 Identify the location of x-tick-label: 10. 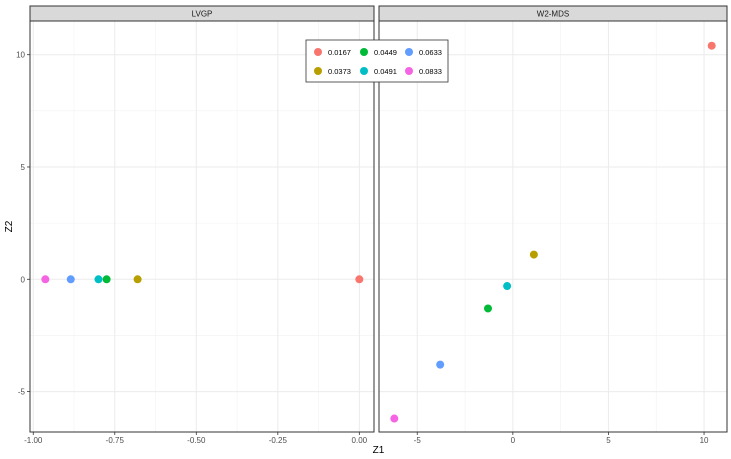
(704, 440).